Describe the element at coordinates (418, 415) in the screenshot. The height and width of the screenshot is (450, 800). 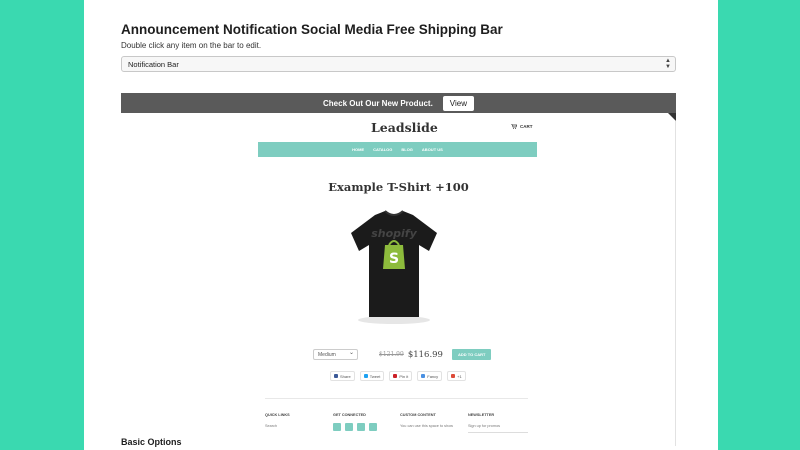
I see `footer-heading: CUSTOM CONTENT` at that location.